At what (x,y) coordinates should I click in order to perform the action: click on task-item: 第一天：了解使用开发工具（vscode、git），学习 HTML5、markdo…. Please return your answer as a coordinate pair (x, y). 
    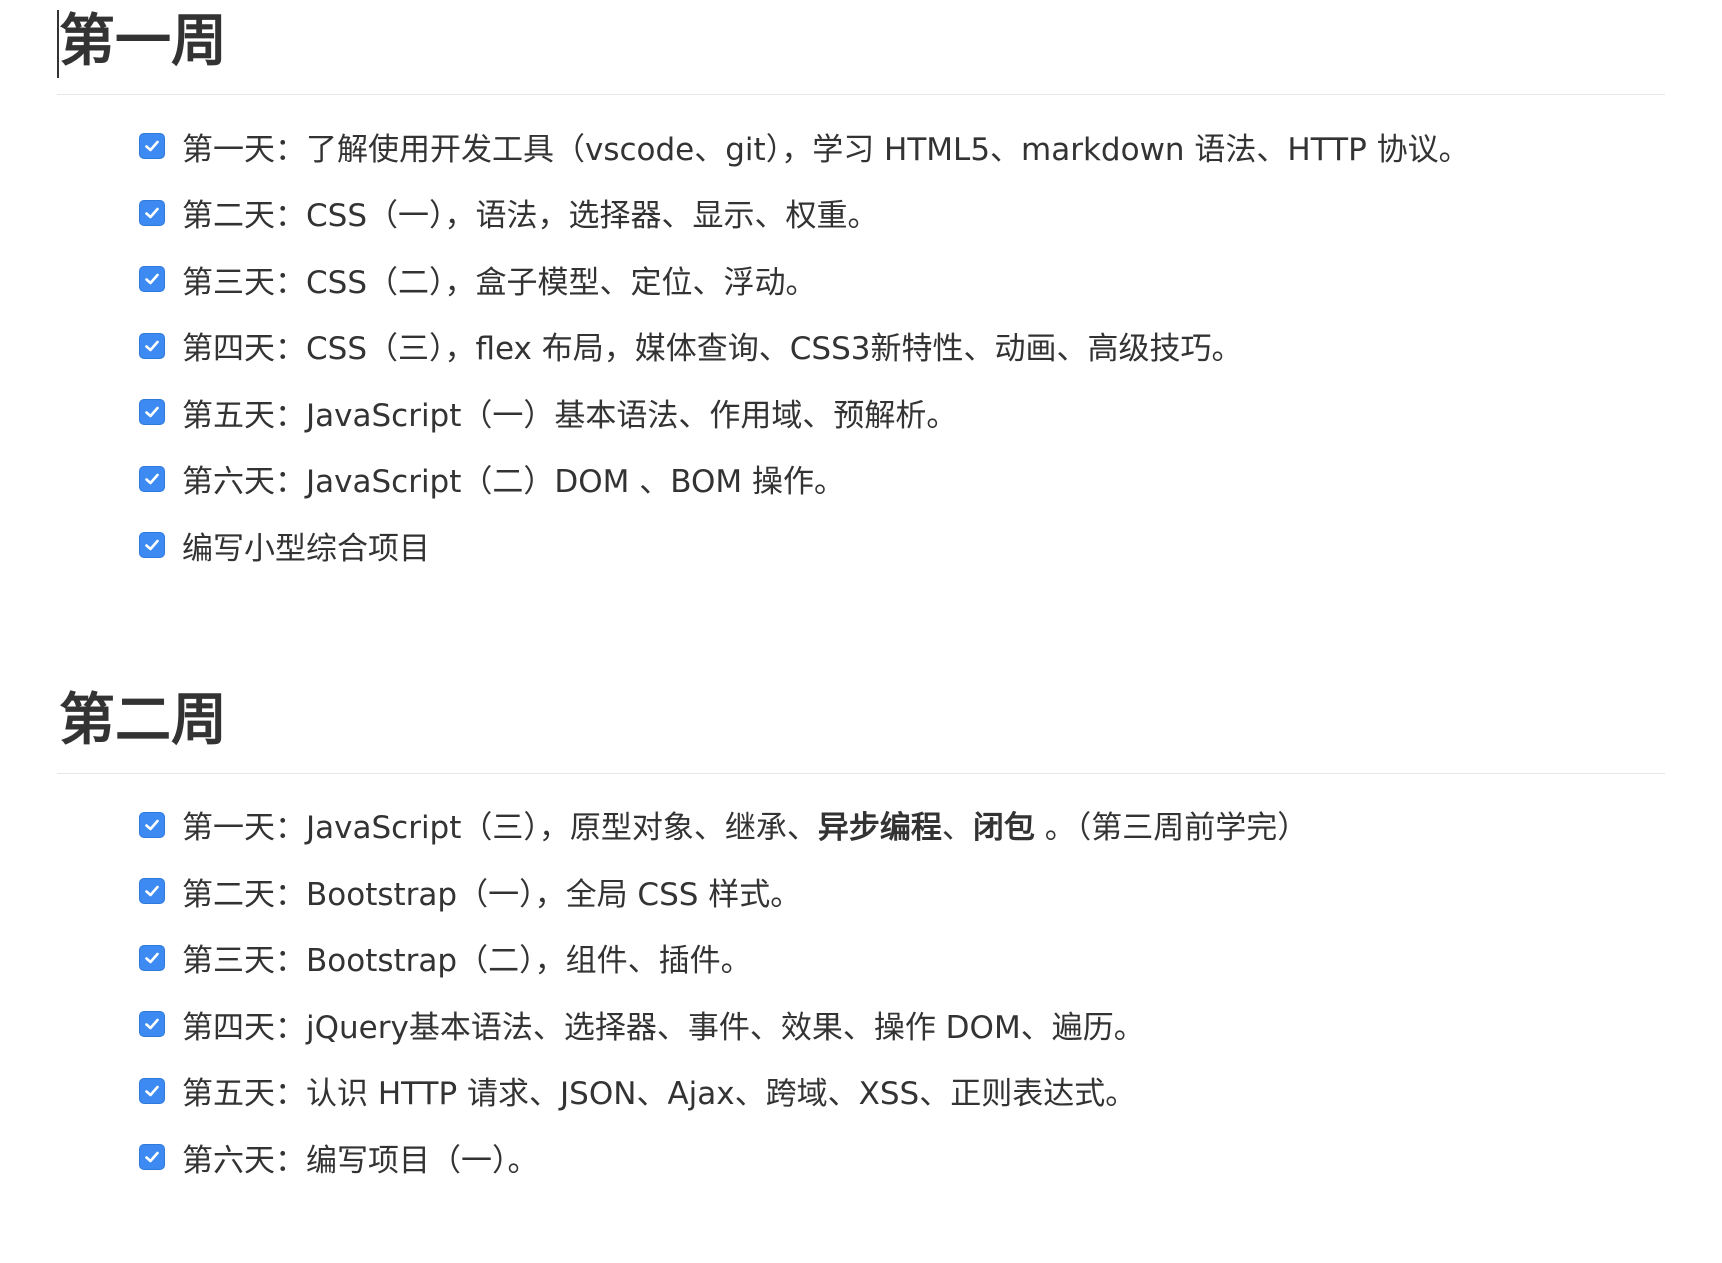
    Looking at the image, I should click on (902, 146).